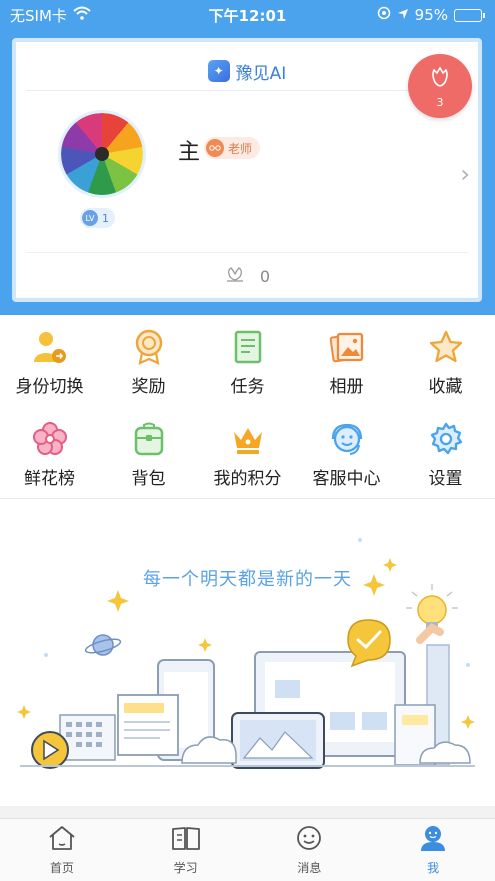  Describe the element at coordinates (440, 79) in the screenshot. I see `rose-icon` at that location.